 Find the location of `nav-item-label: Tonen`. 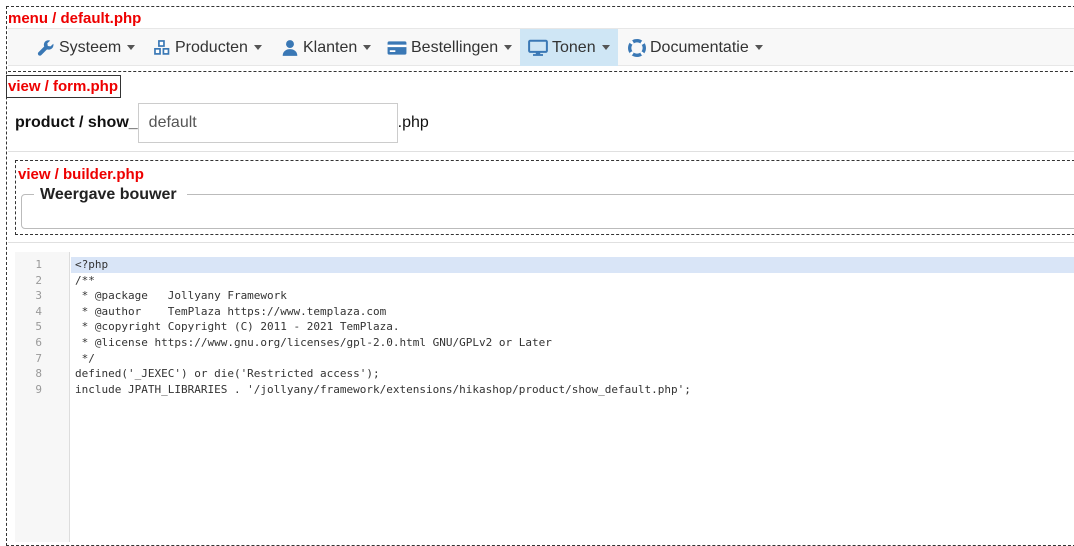

nav-item-label: Tonen is located at coordinates (574, 47).